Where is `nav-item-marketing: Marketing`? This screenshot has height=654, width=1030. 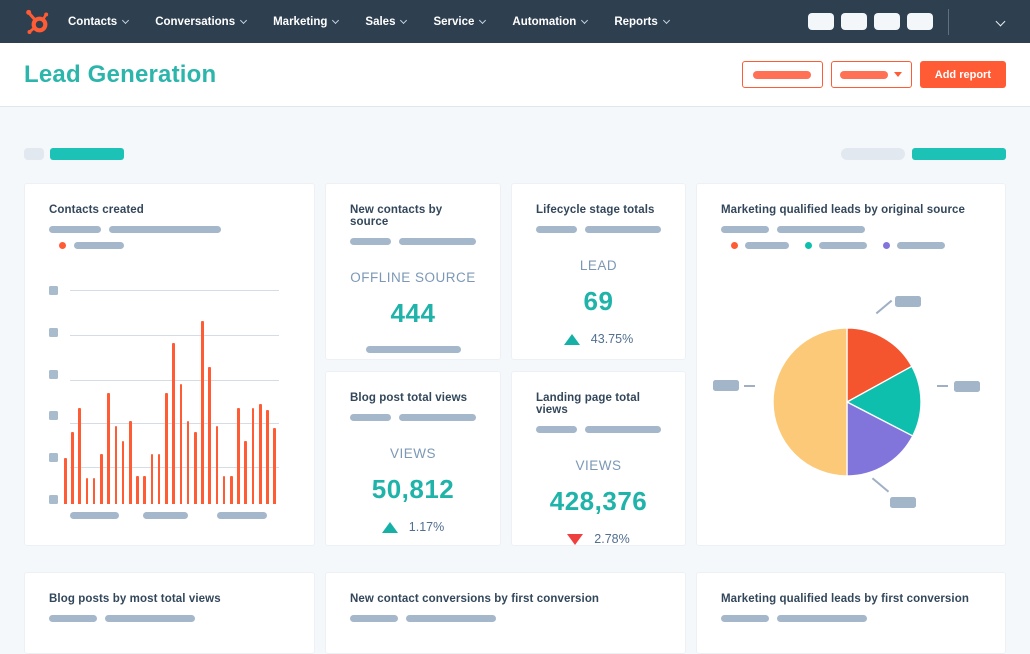
nav-item-marketing: Marketing is located at coordinates (306, 22).